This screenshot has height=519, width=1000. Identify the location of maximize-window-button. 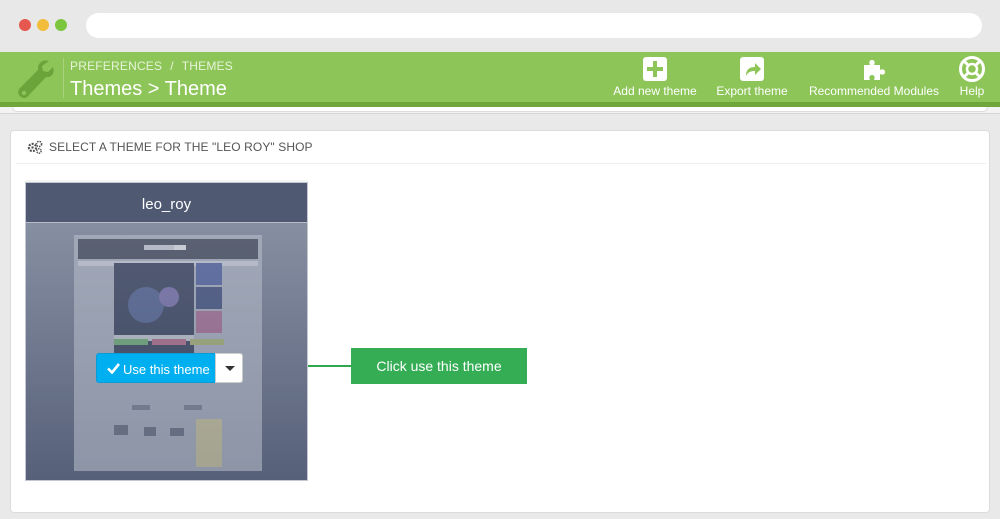
(61, 25).